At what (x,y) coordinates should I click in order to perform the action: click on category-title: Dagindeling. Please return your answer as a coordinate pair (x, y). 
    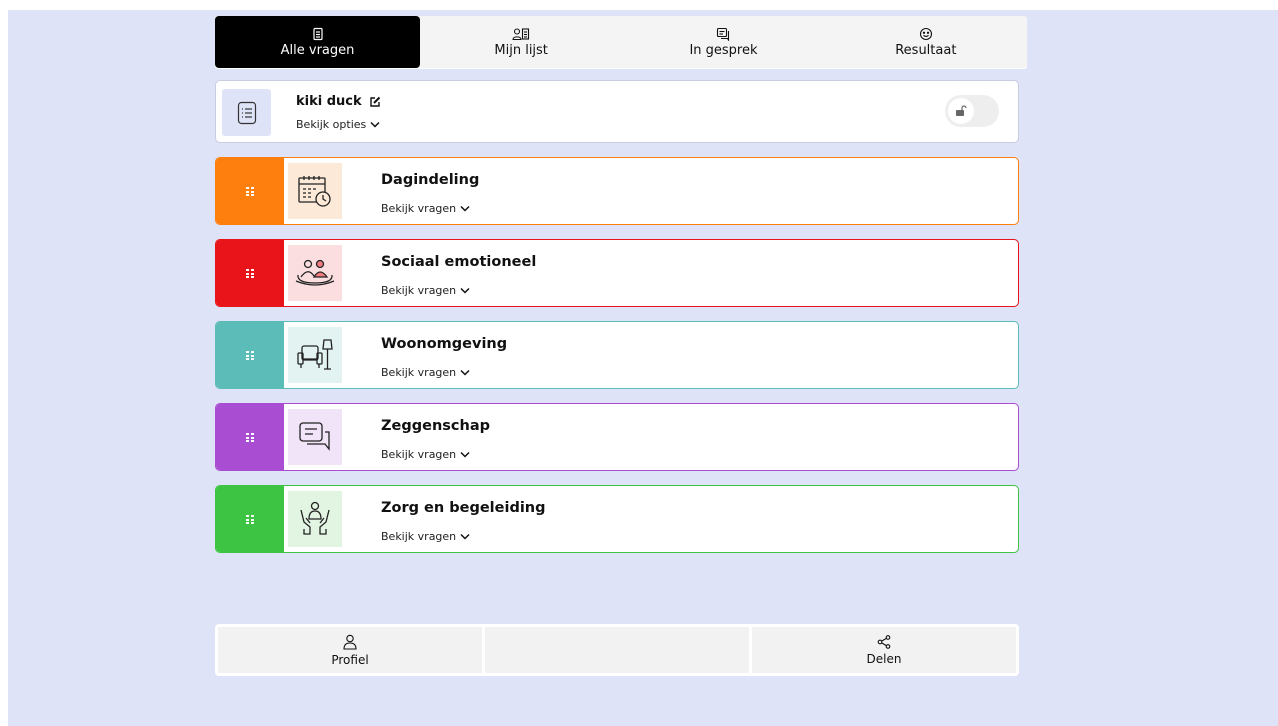
    Looking at the image, I should click on (430, 180).